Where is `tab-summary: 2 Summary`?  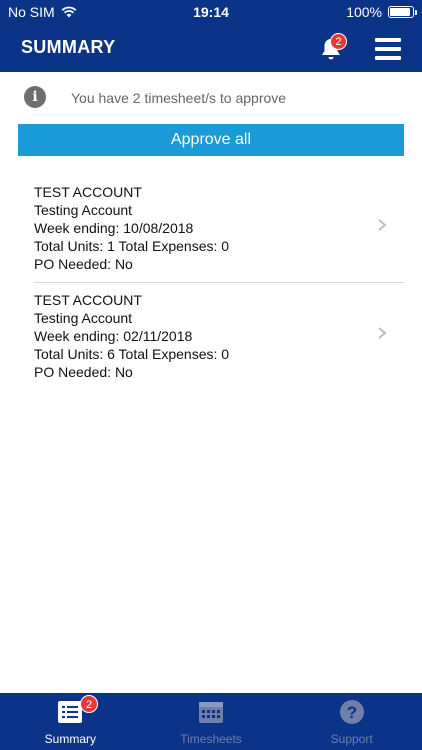 tab-summary: 2 Summary is located at coordinates (70, 721).